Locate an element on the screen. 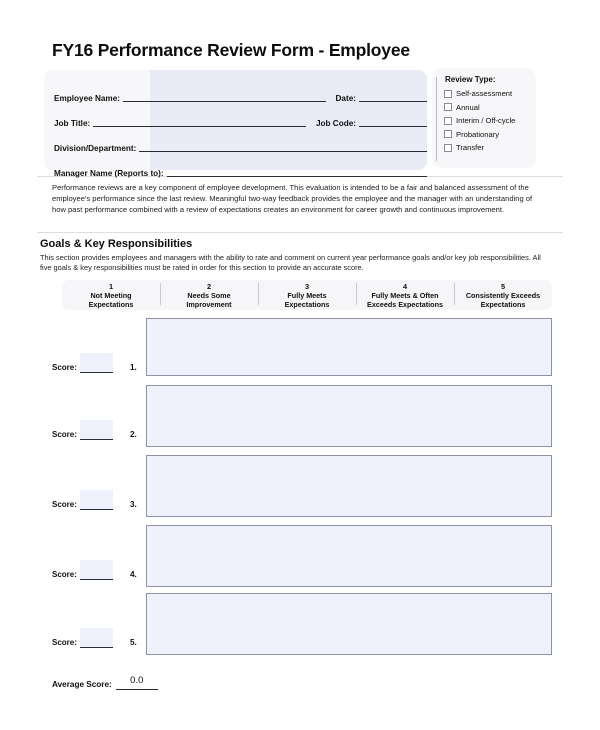 Image resolution: width=600 pixels, height=730 pixels. rating-scale-line1: Consistently Exceeds is located at coordinates (503, 295).